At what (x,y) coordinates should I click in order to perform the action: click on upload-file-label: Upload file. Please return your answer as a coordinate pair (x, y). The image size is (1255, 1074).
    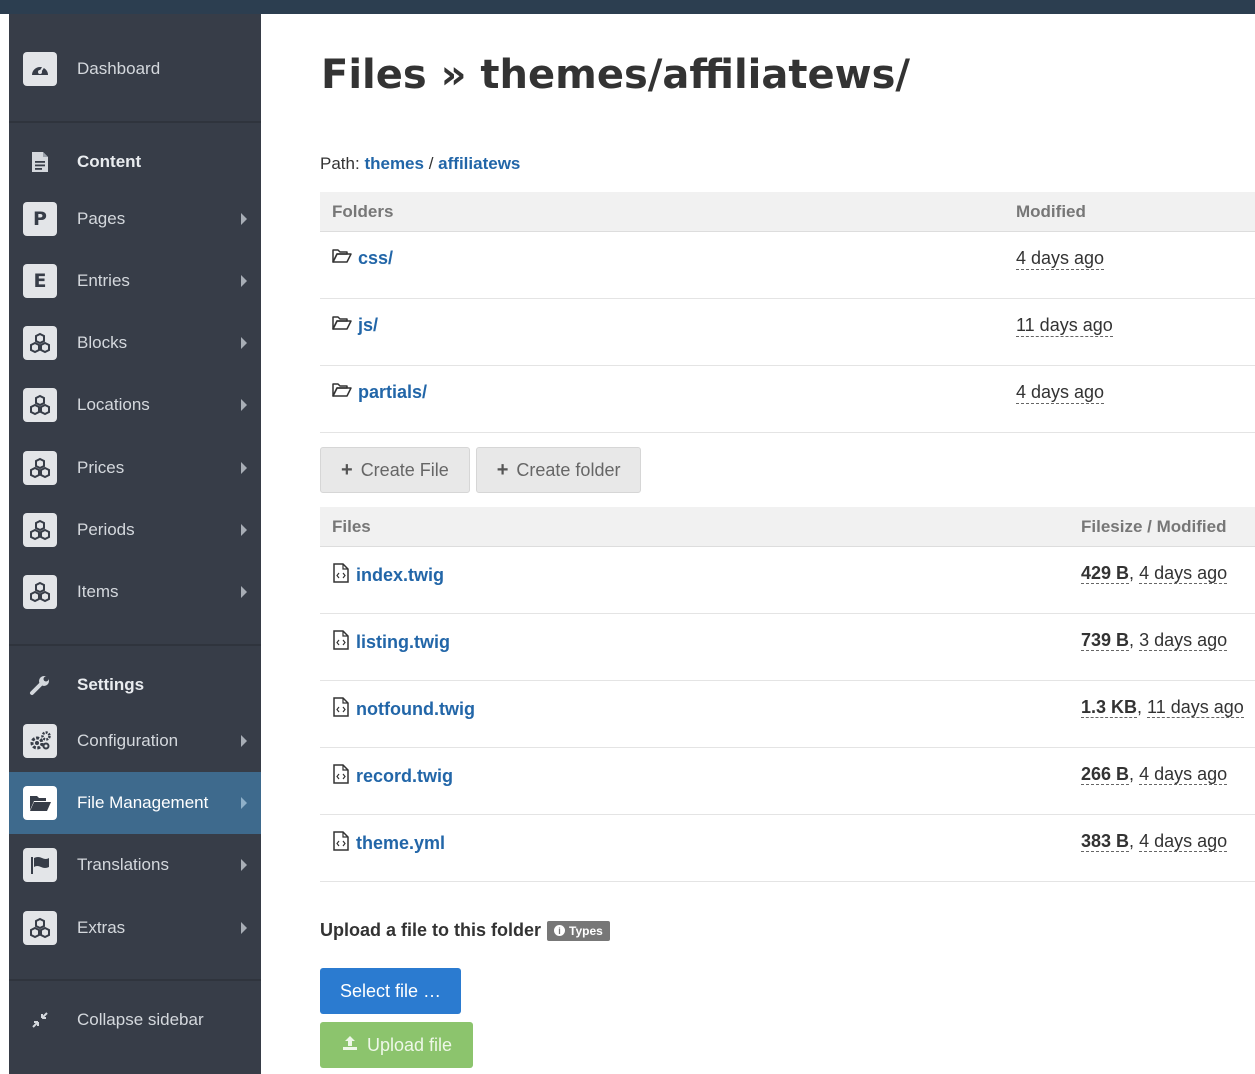
    Looking at the image, I should click on (409, 1044).